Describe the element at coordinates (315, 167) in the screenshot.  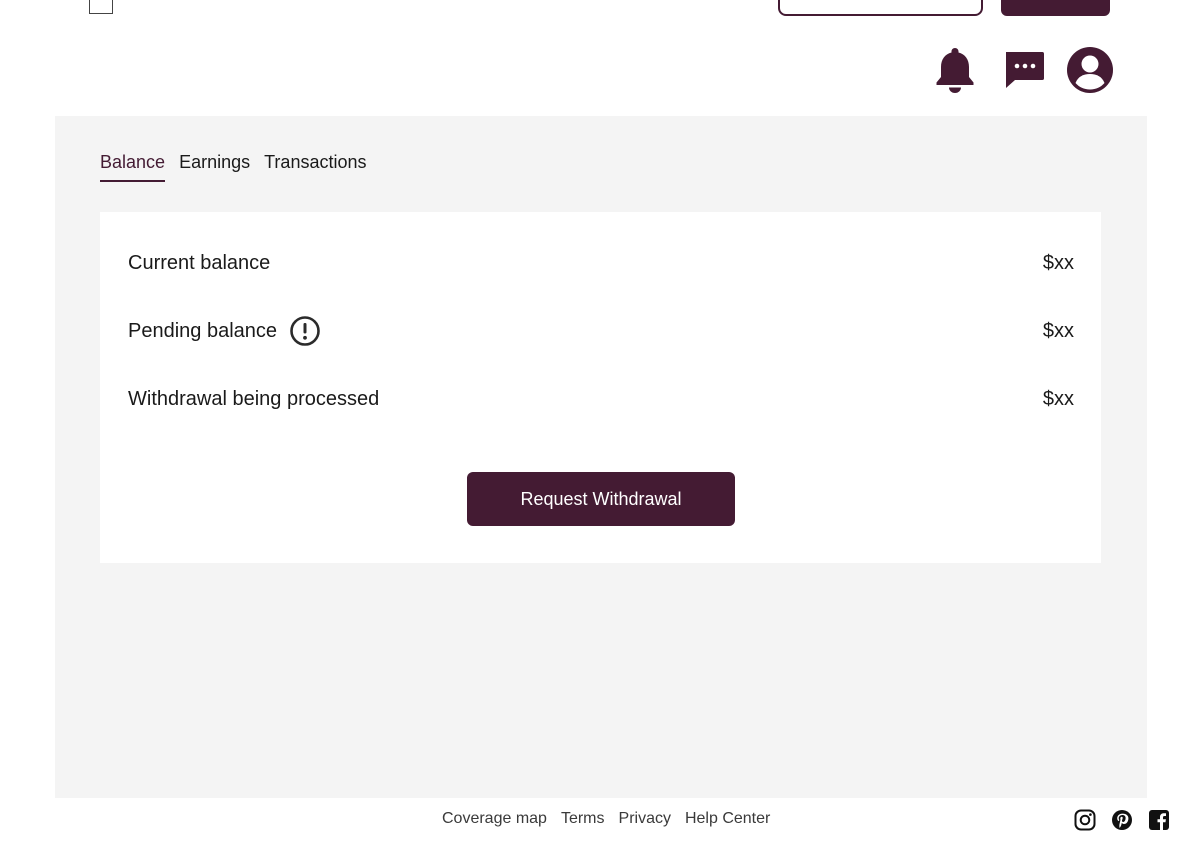
I see `tab-transactions: Transactions` at that location.